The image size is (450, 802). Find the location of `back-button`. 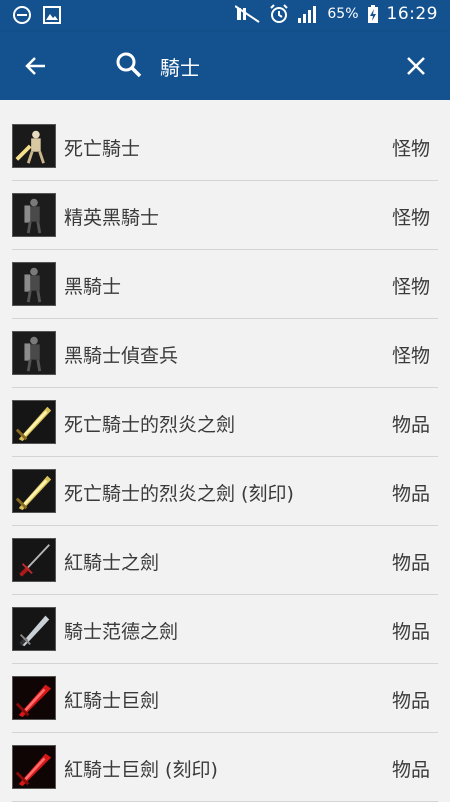

back-button is located at coordinates (36, 66).